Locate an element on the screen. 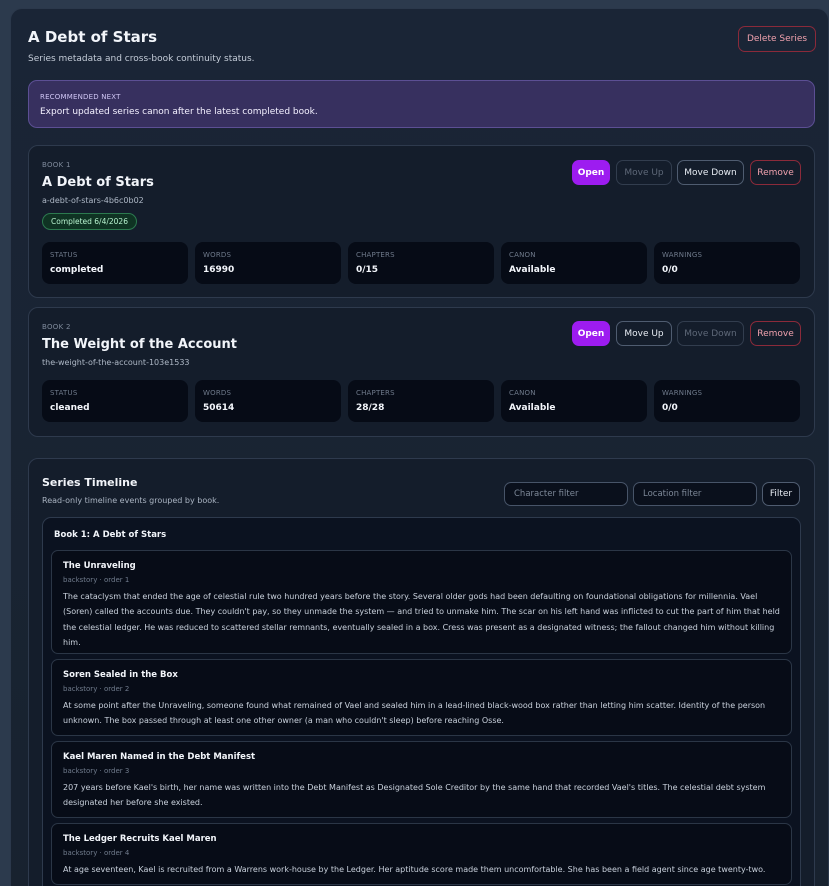 The width and height of the screenshot is (829, 886). recommendation-label: RECOMMENDED NEXT is located at coordinates (80, 97).